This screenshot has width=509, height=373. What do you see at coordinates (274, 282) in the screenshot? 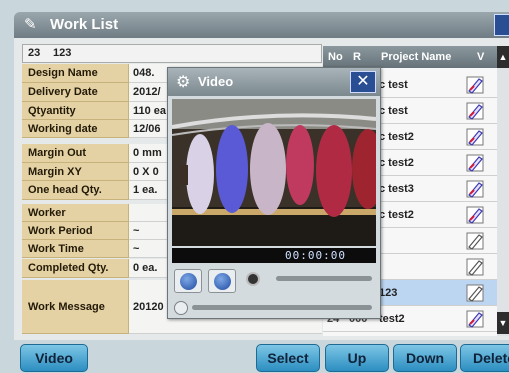
I see `video-controls` at bounding box center [274, 282].